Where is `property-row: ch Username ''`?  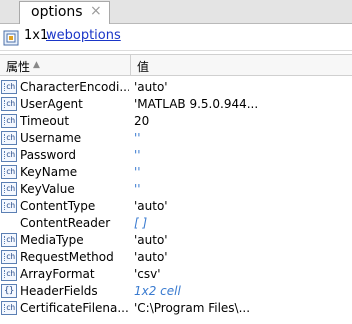 property-row: ch Username '' is located at coordinates (176, 138).